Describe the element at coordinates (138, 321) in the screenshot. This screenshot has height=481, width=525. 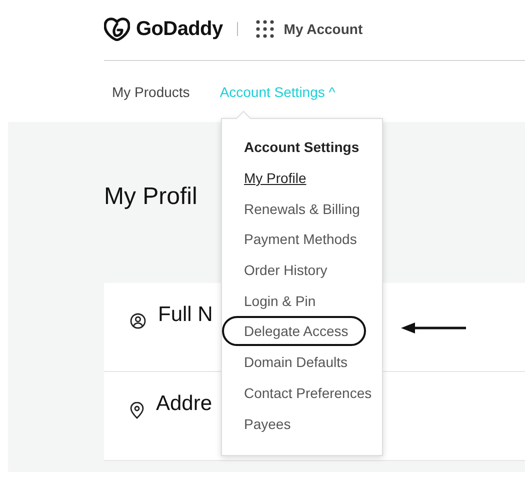
I see `person-icon` at that location.